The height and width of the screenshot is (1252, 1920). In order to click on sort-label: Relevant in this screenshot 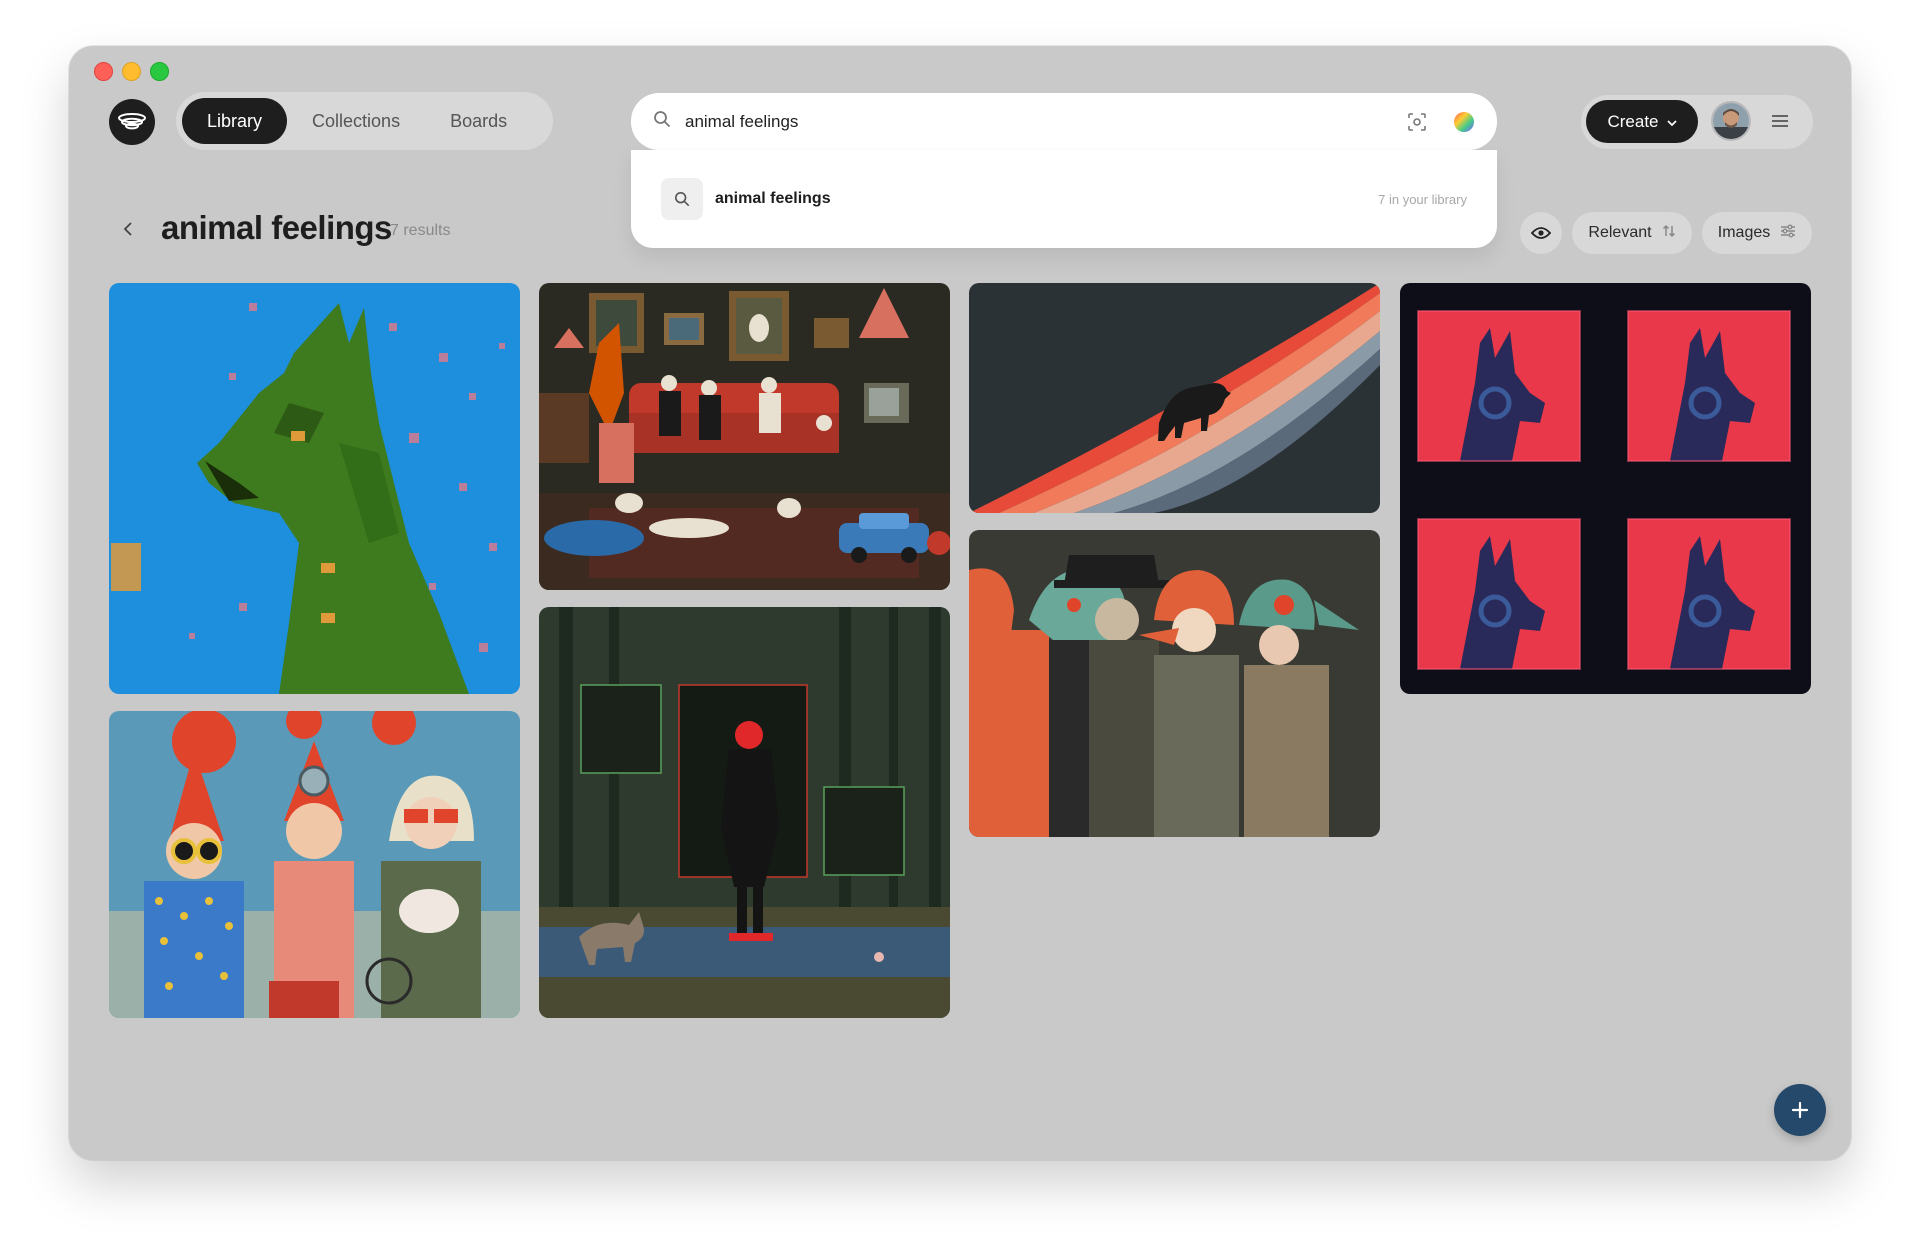, I will do `click(1620, 232)`.